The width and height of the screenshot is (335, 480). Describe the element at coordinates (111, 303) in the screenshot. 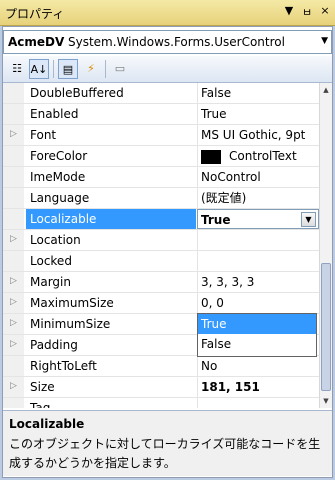

I see `property-name: MaximumSize` at that location.